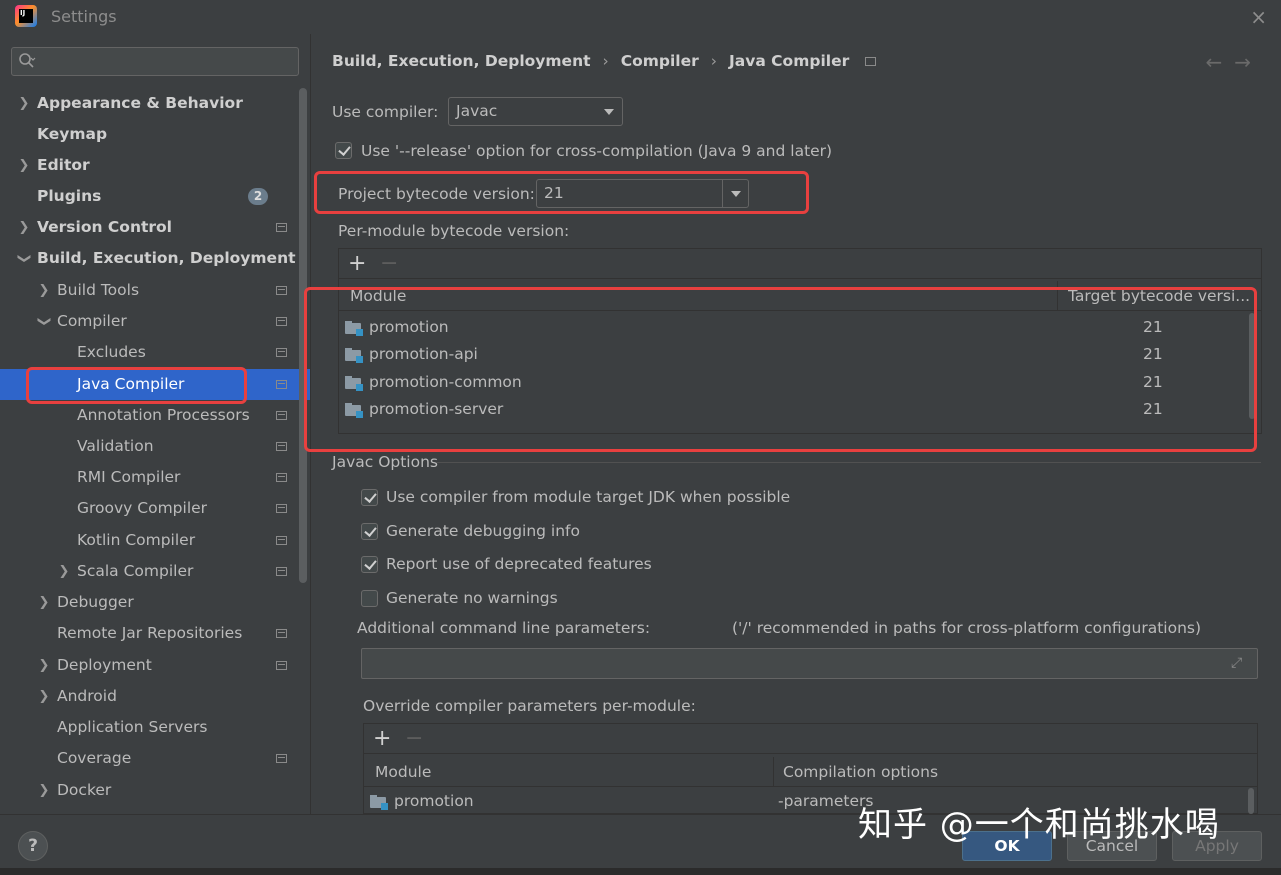  Describe the element at coordinates (150, 196) in the screenshot. I see `sidebar-item-plugins: Plugins 2` at that location.